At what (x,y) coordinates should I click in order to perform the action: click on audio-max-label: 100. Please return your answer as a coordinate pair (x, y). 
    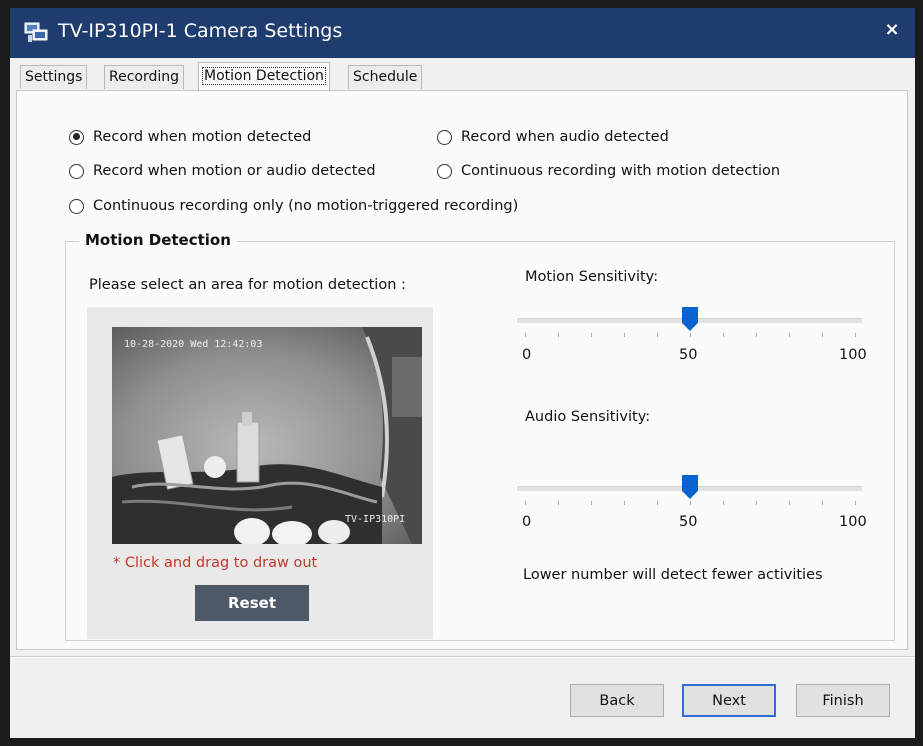
    Looking at the image, I should click on (853, 522).